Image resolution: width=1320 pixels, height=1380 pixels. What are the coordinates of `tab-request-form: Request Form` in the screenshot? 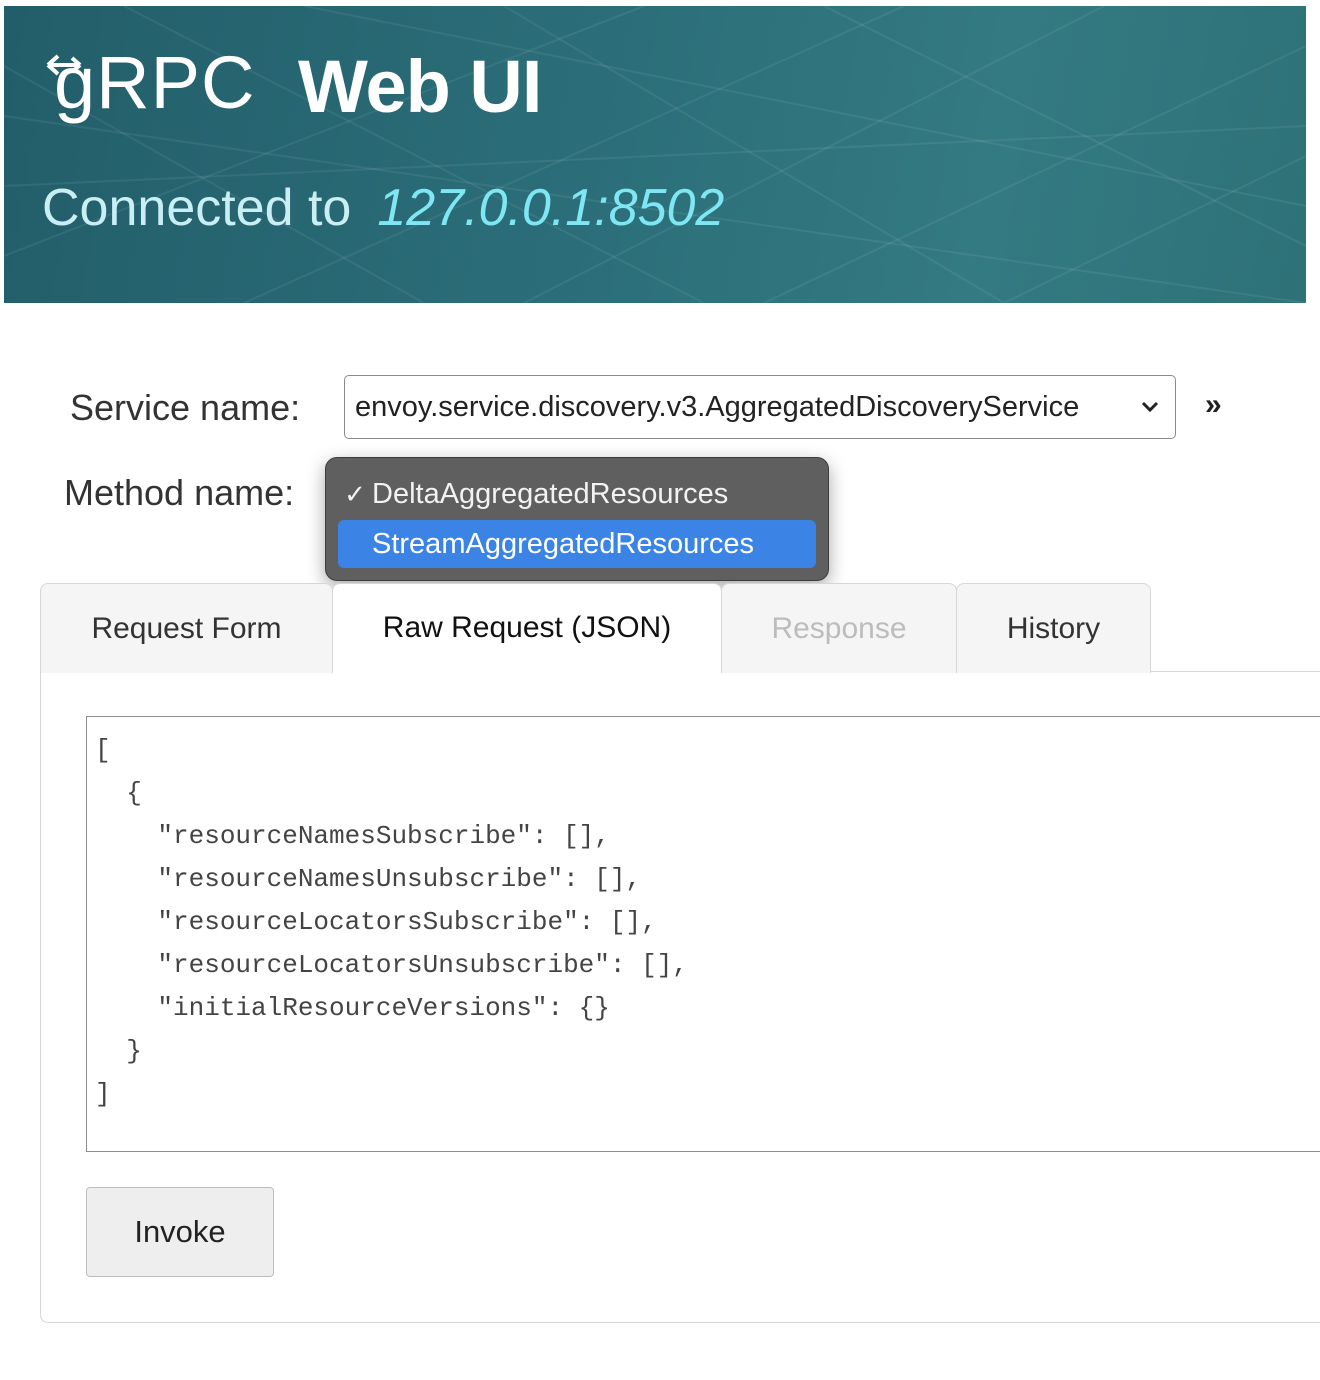 It's located at (186, 628).